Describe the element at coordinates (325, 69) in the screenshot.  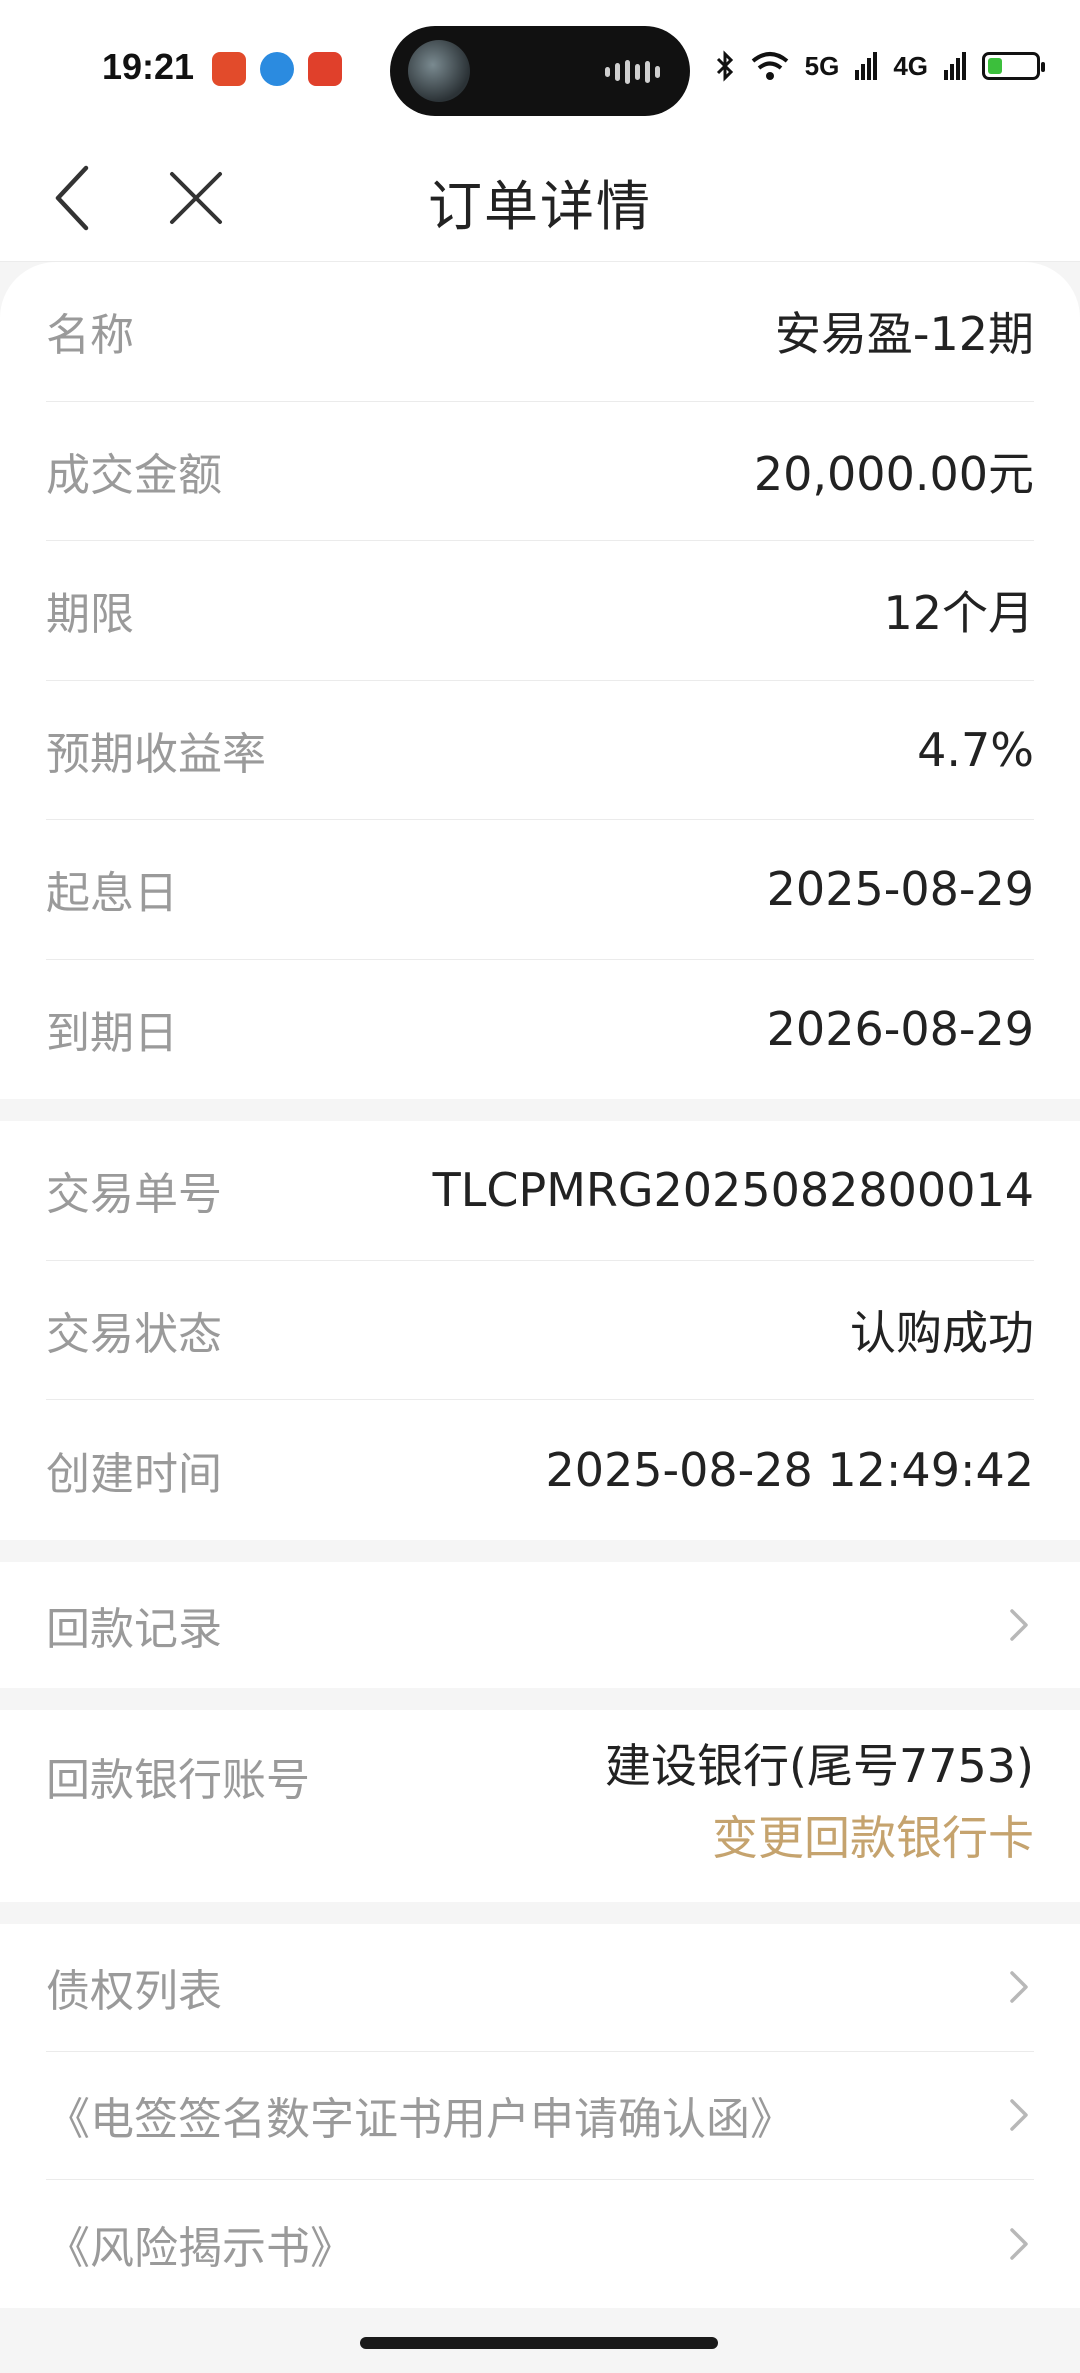
I see `video-app-icon` at that location.